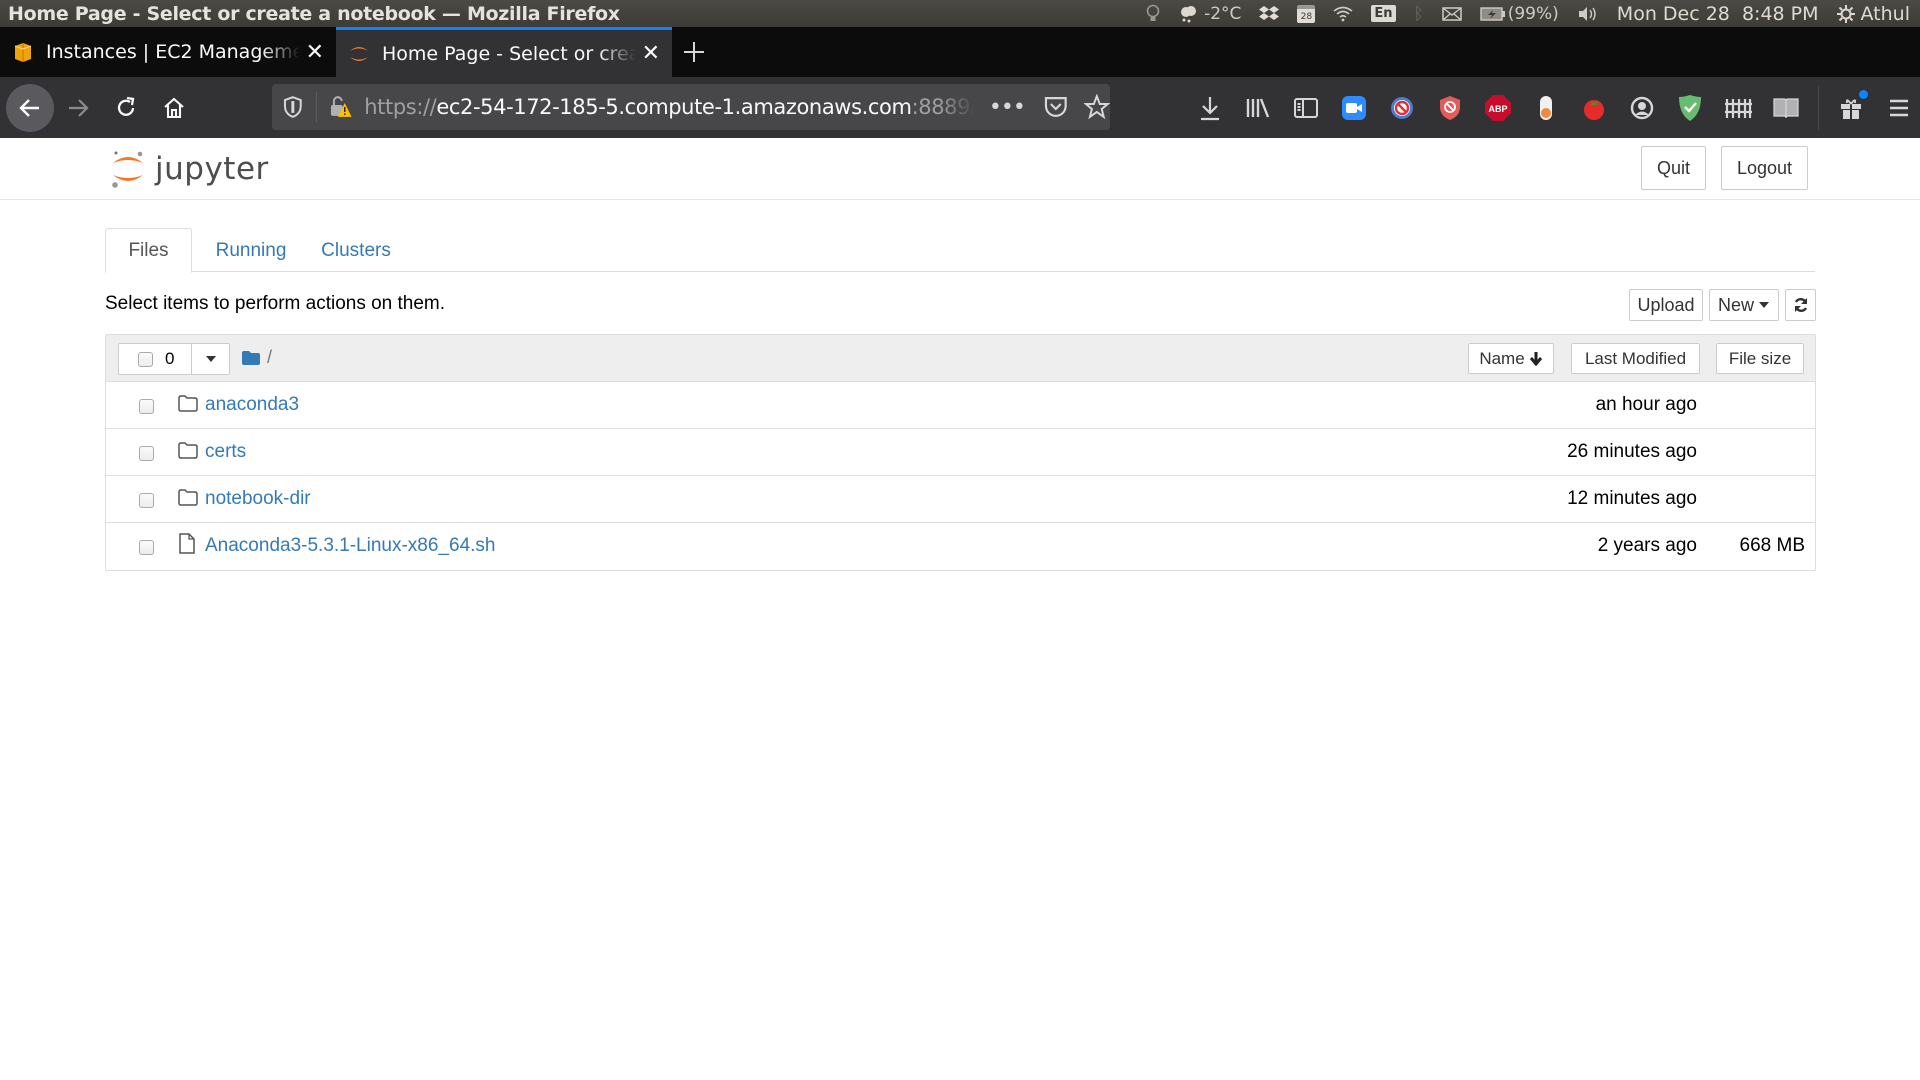 The image size is (1920, 1080). What do you see at coordinates (127, 169) in the screenshot?
I see `jupyter-logo-icon` at bounding box center [127, 169].